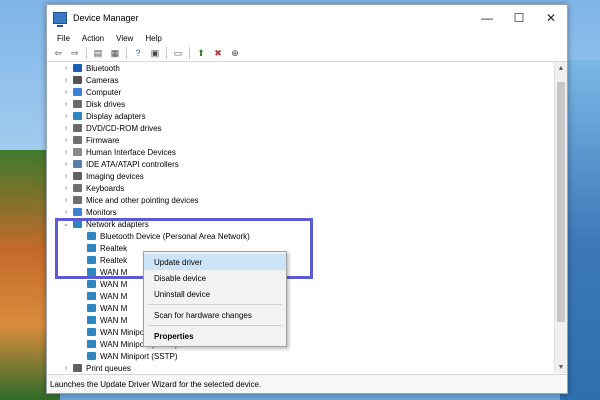 The width and height of the screenshot is (600, 400). Describe the element at coordinates (307, 18) in the screenshot. I see `title-bar: Device Manager — ☐ ✕` at that location.